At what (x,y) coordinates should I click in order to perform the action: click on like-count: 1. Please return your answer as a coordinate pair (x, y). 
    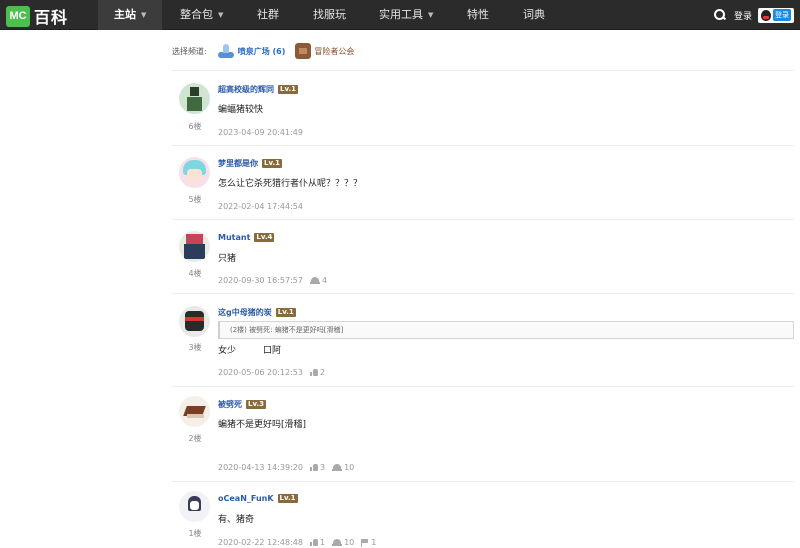
    Looking at the image, I should click on (322, 542).